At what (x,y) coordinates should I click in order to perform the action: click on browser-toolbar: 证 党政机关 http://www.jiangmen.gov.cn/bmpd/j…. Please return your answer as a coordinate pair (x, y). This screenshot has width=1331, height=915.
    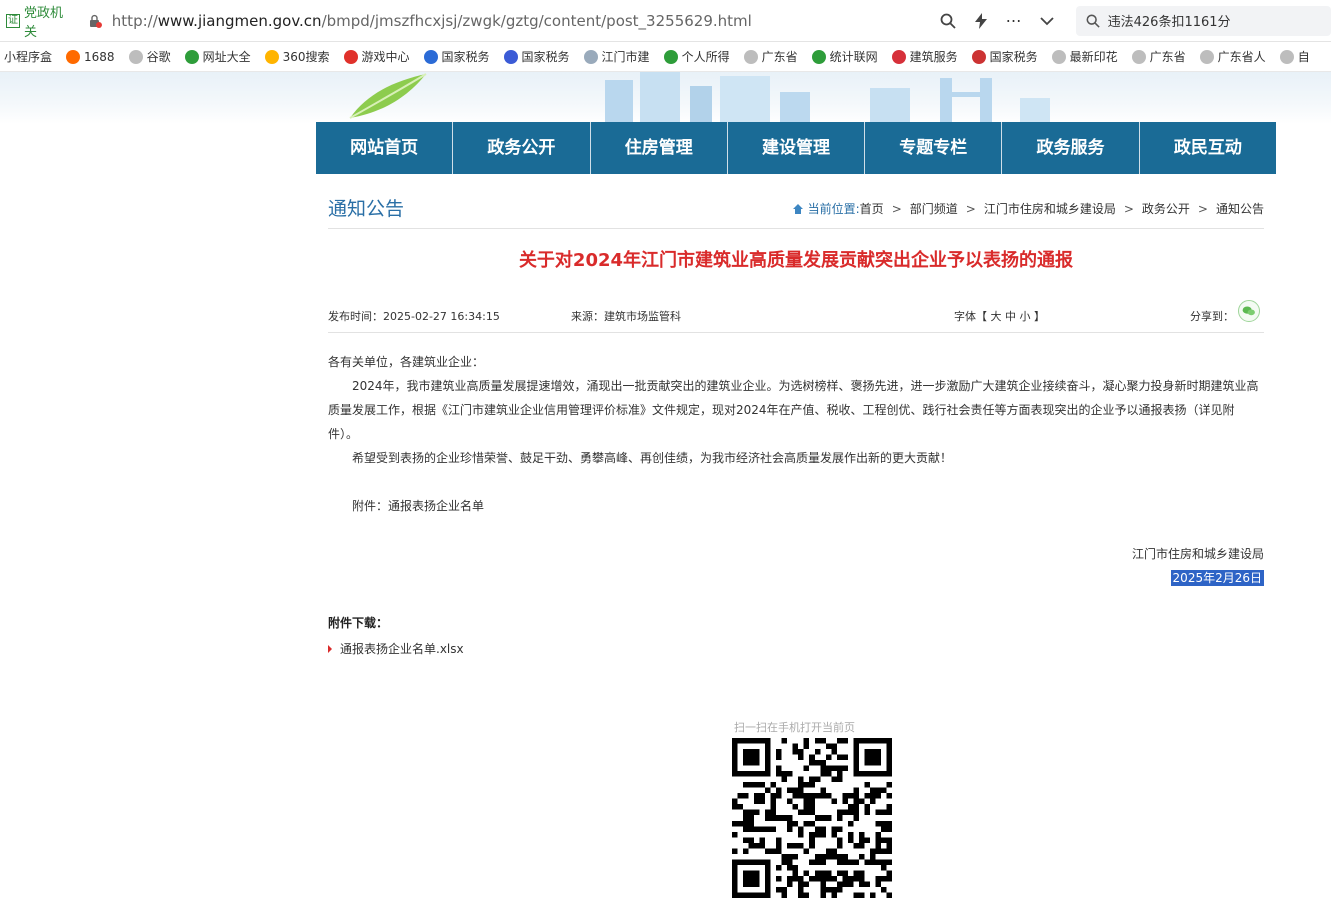
    Looking at the image, I should click on (665, 21).